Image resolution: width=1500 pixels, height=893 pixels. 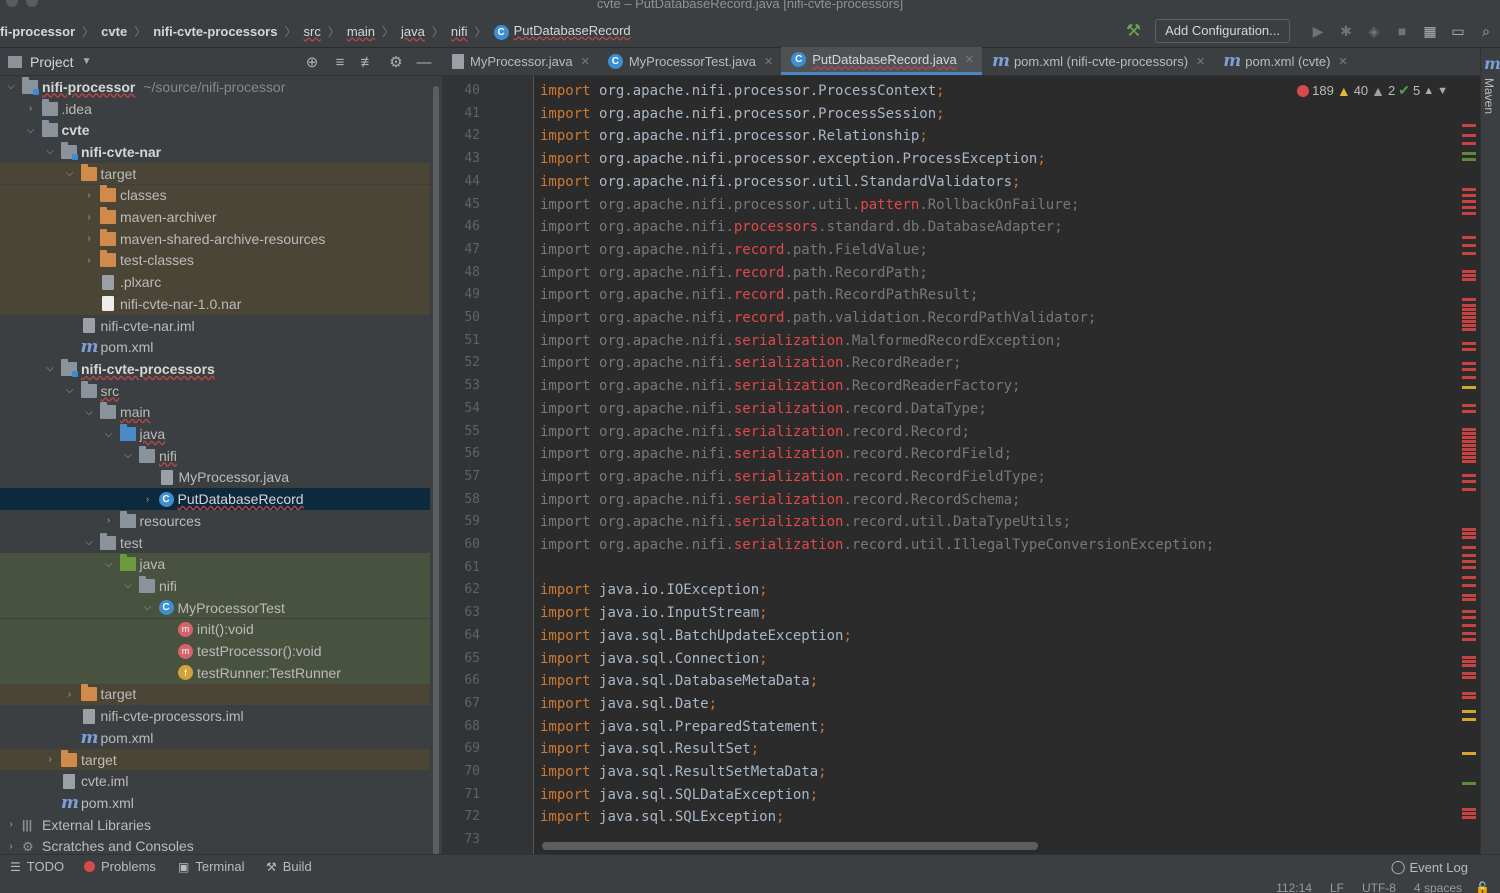 I want to click on event-log-button: ◯ Event Log, so click(x=1429, y=867).